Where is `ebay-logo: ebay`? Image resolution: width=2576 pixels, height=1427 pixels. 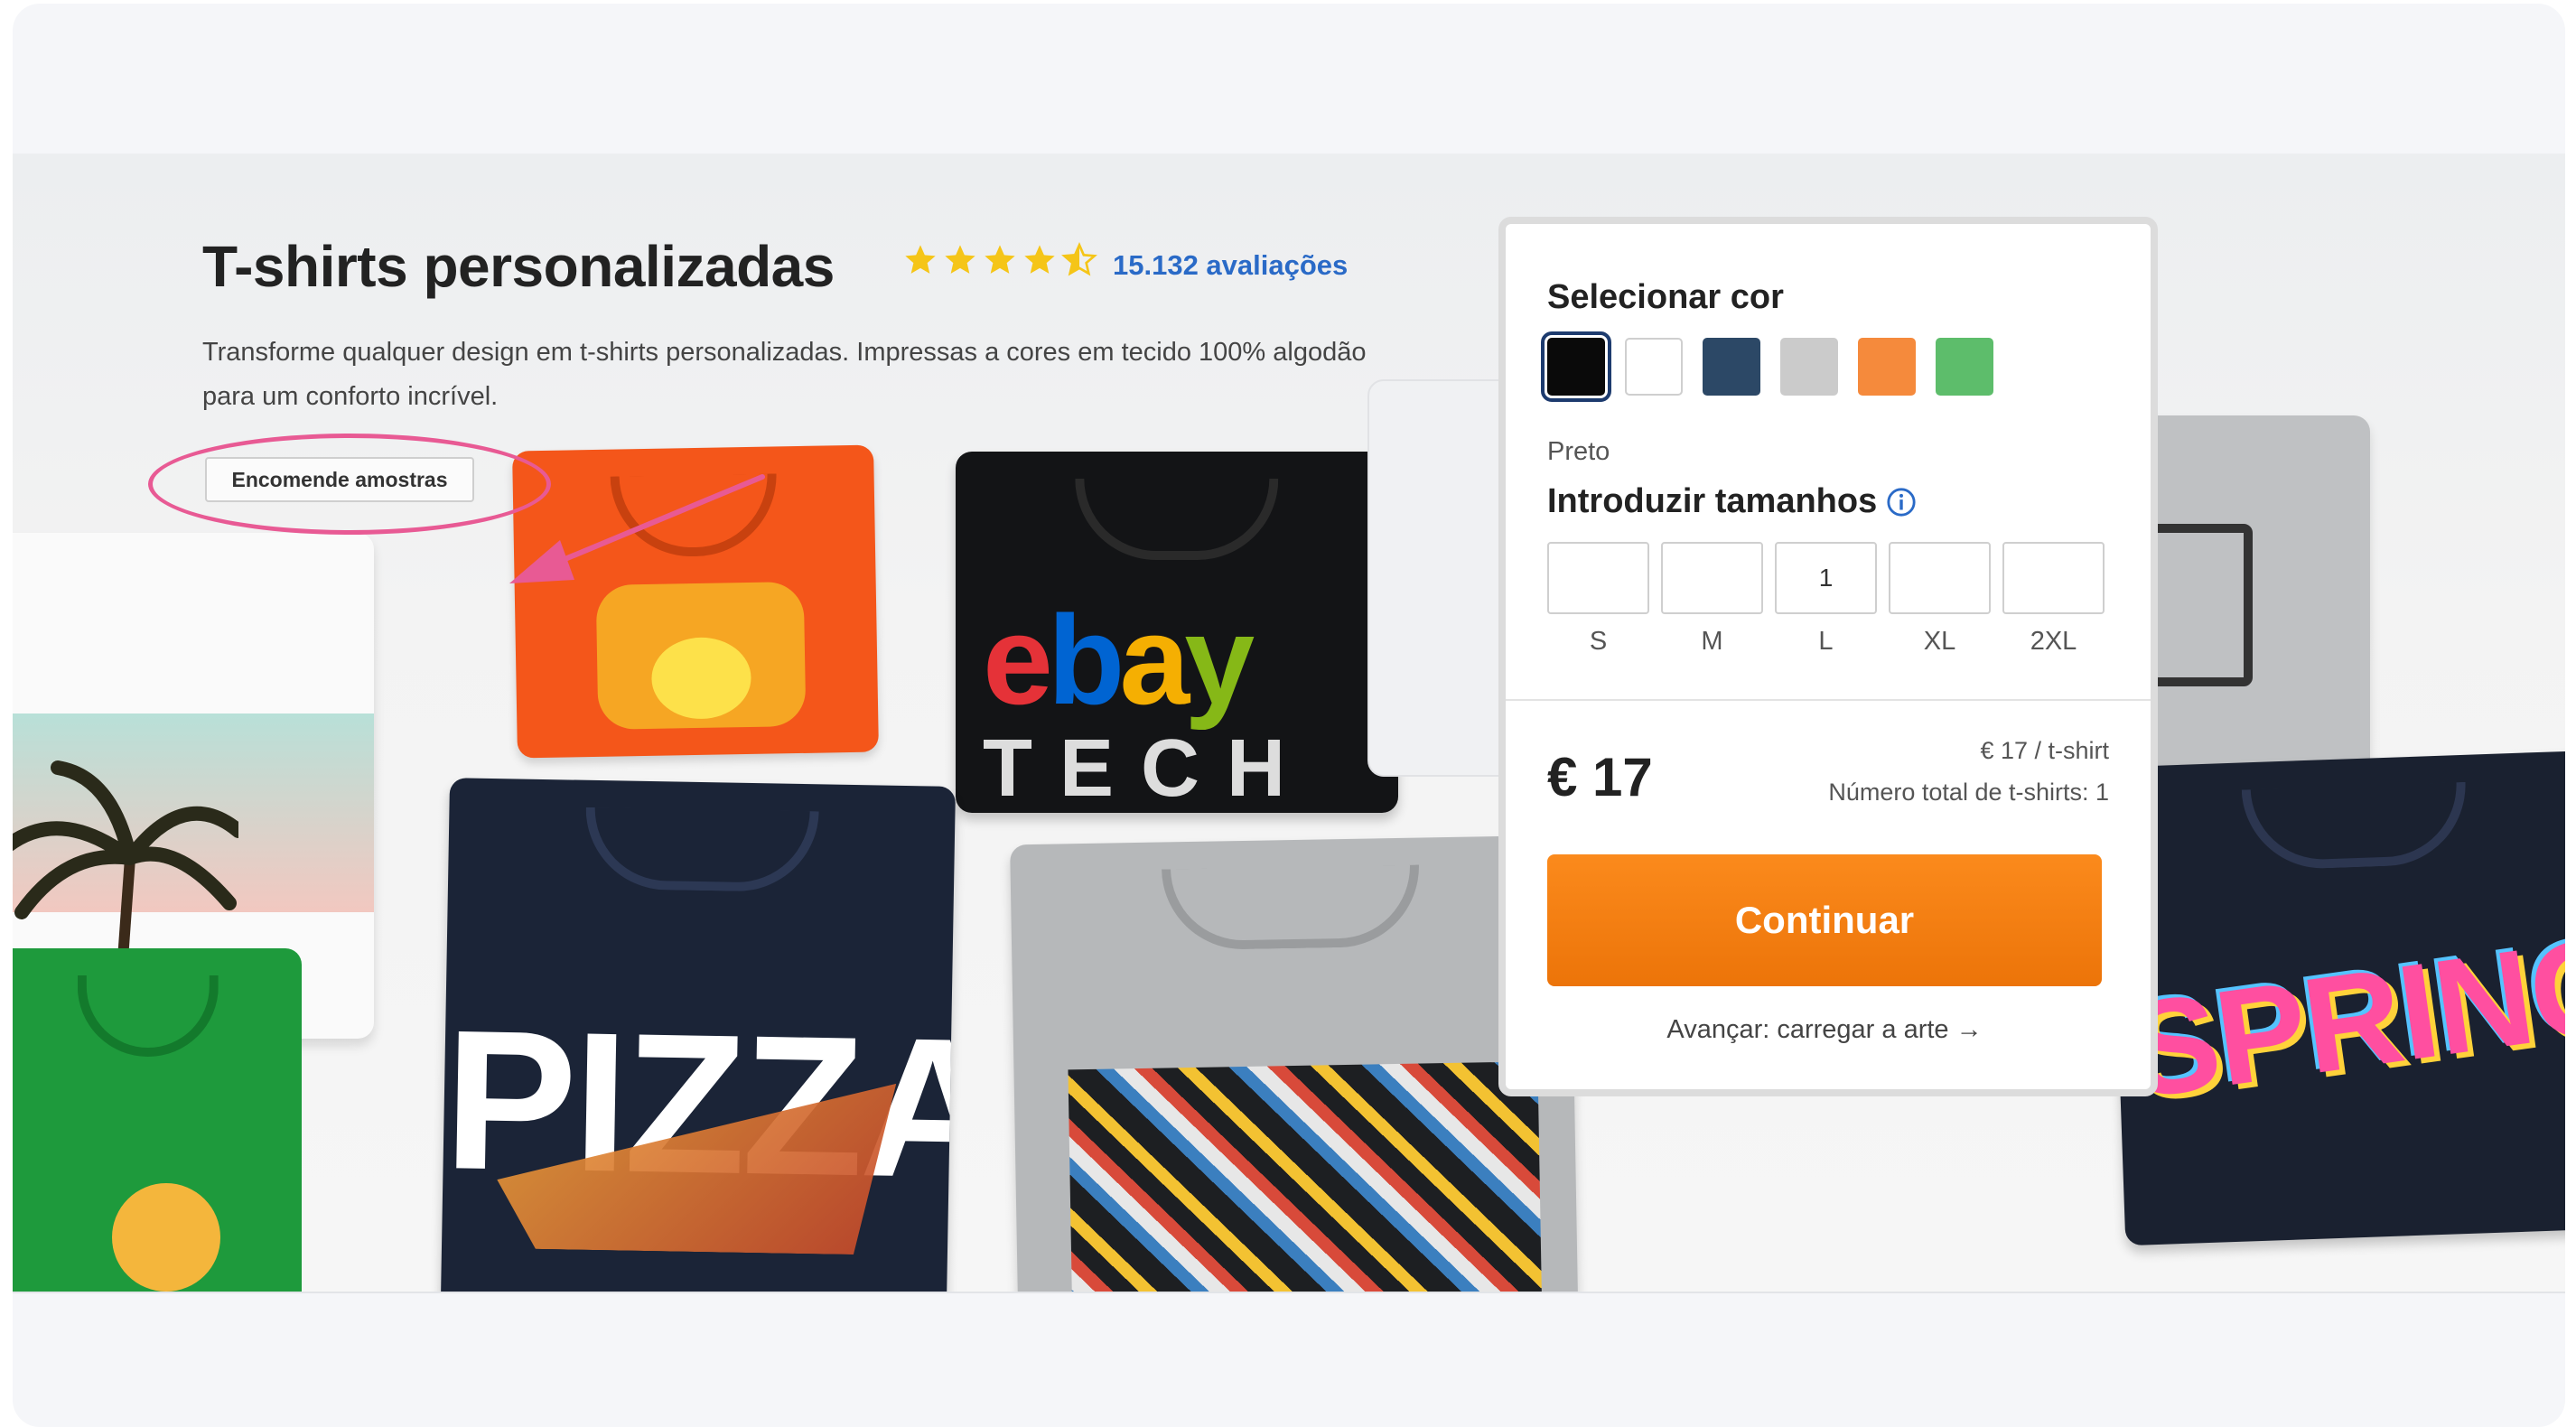
ebay-logo: ebay is located at coordinates (1119, 660).